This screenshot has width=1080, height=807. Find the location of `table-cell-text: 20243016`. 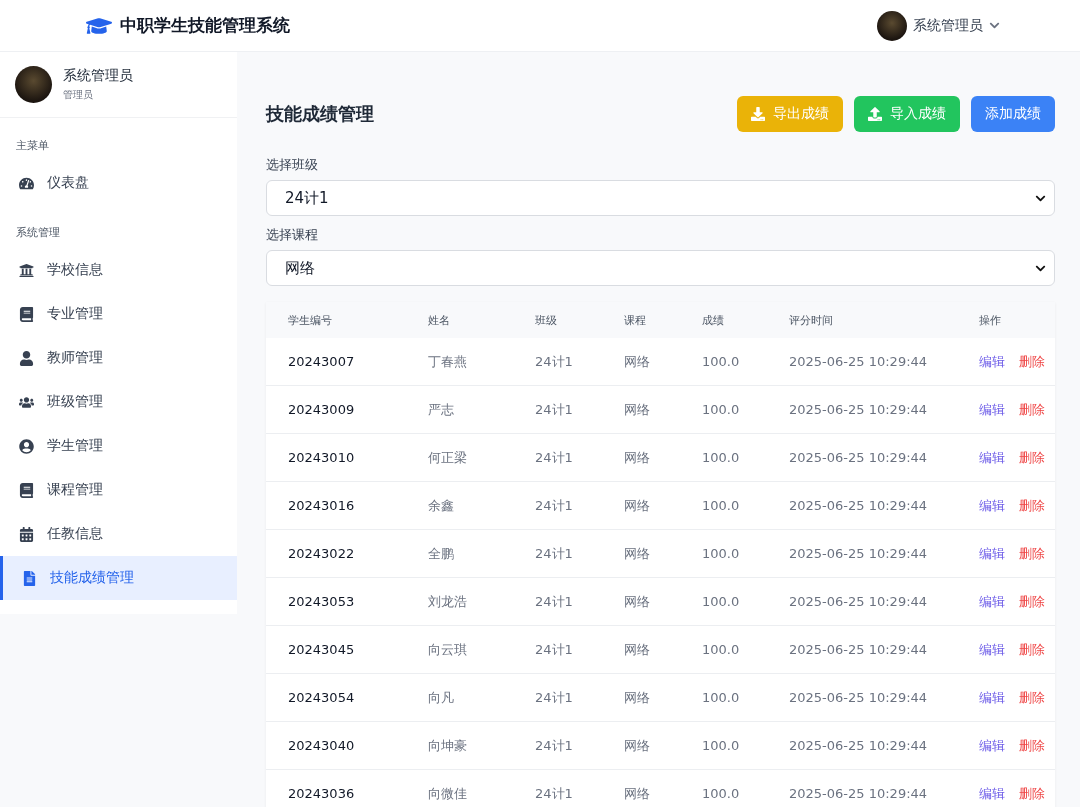

table-cell-text: 20243016 is located at coordinates (322, 505).